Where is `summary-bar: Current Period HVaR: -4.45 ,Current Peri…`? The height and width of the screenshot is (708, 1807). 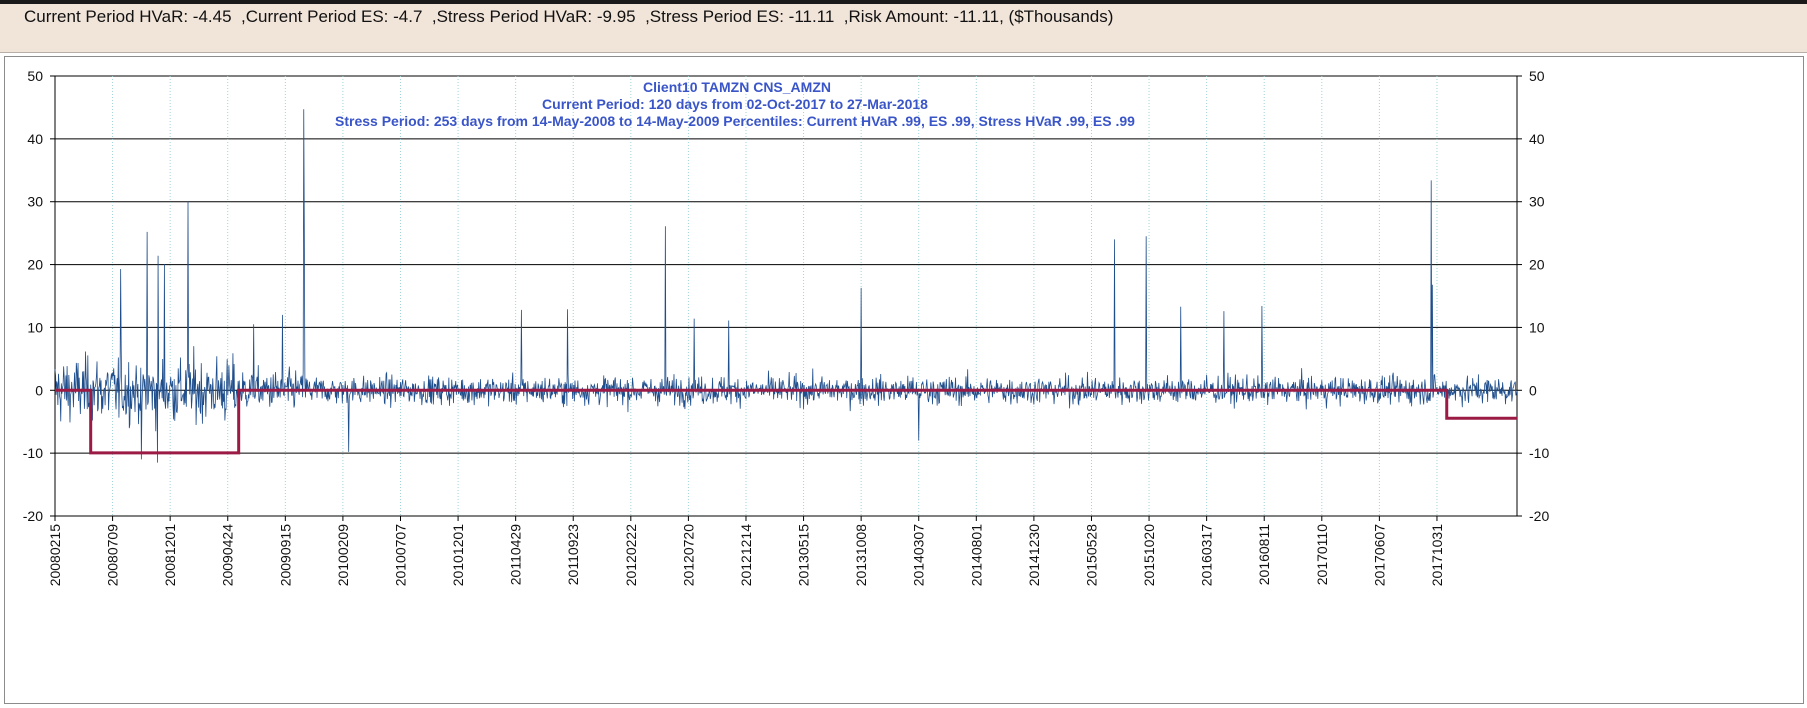 summary-bar: Current Period HVaR: -4.45 ,Current Peri… is located at coordinates (903, 26).